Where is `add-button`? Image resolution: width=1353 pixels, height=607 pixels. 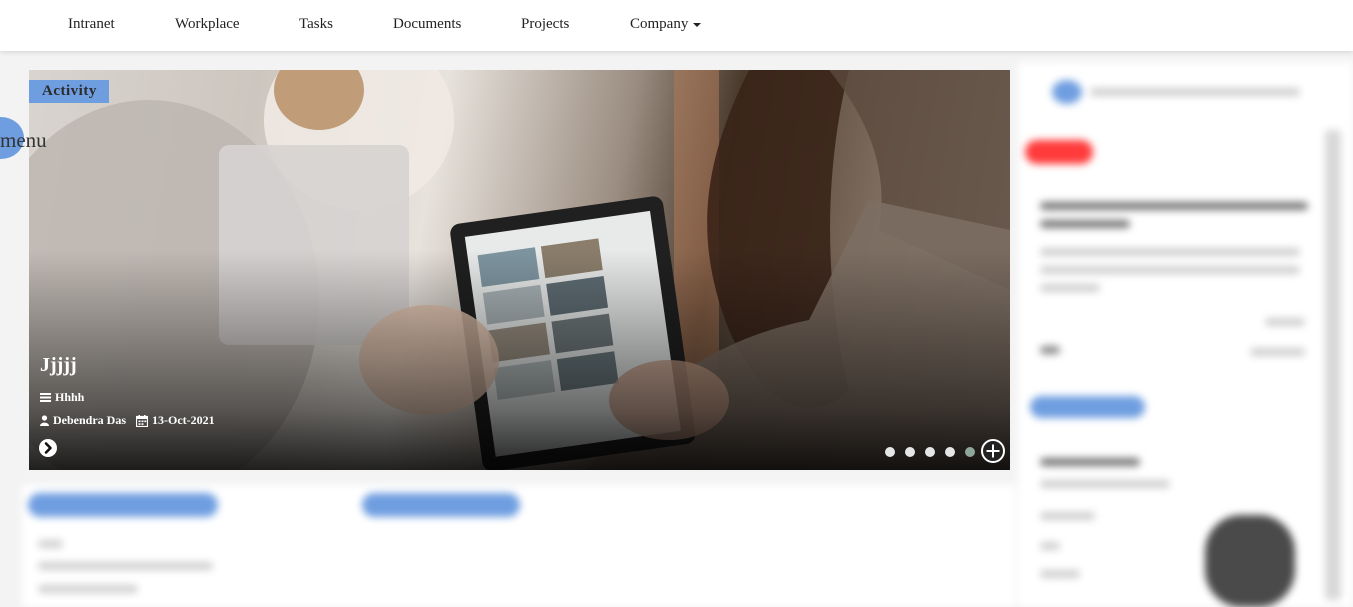
add-button is located at coordinates (993, 451).